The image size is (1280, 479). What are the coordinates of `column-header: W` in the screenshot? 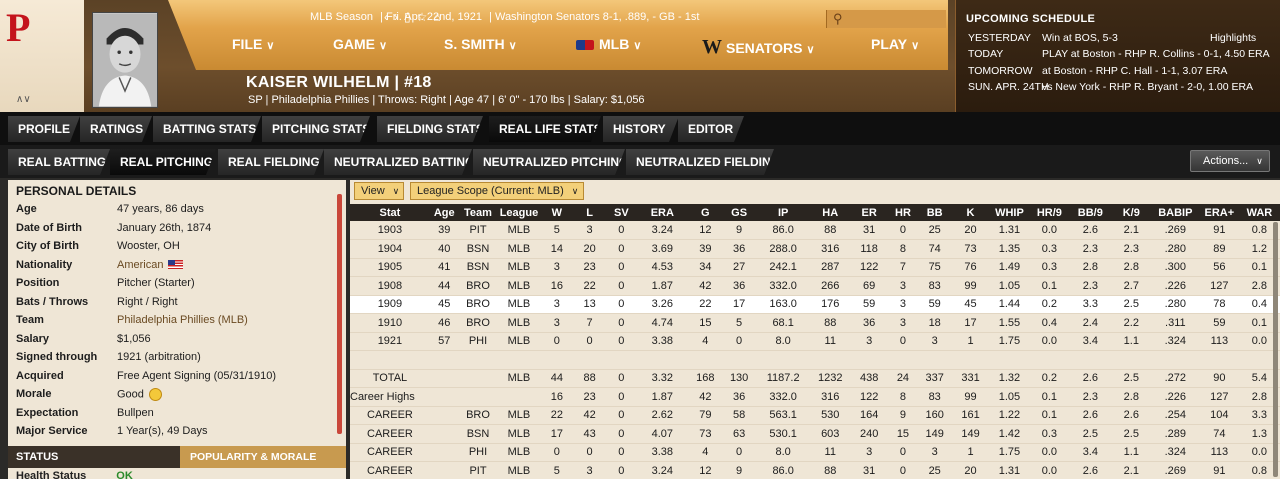 It's located at (557, 212).